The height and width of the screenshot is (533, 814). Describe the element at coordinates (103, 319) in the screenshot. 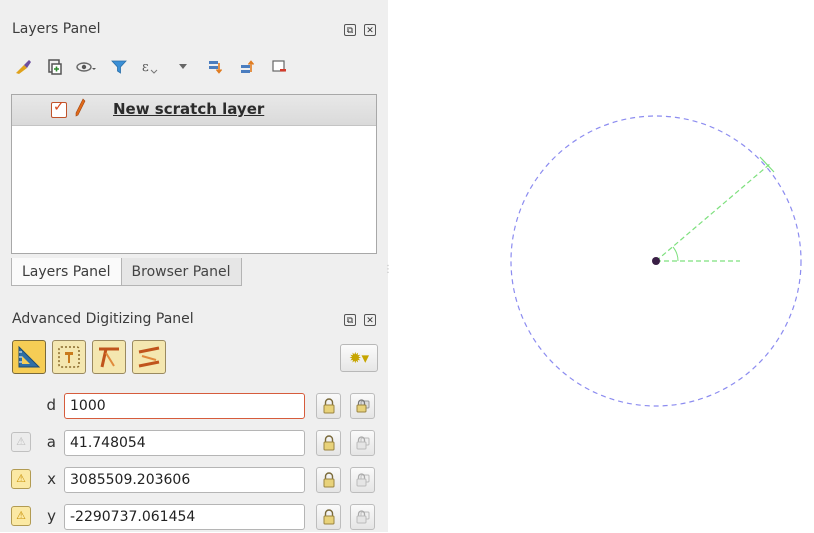

I see `advanced-digitizing-panel-title: Advanced Digitizing Panel` at that location.